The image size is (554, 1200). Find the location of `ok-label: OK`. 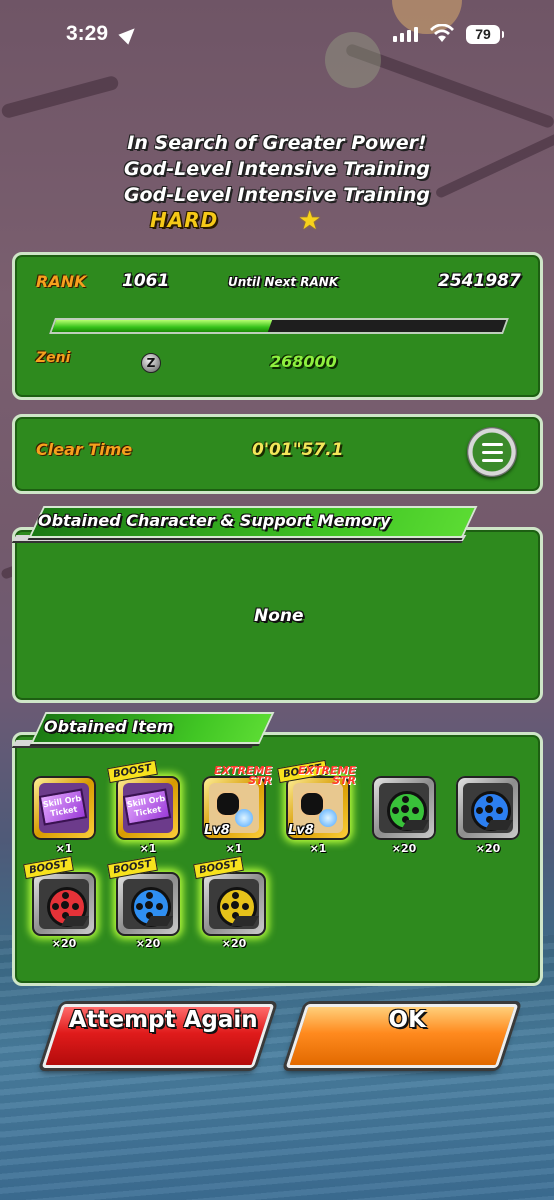

ok-label: OK is located at coordinates (407, 1020).